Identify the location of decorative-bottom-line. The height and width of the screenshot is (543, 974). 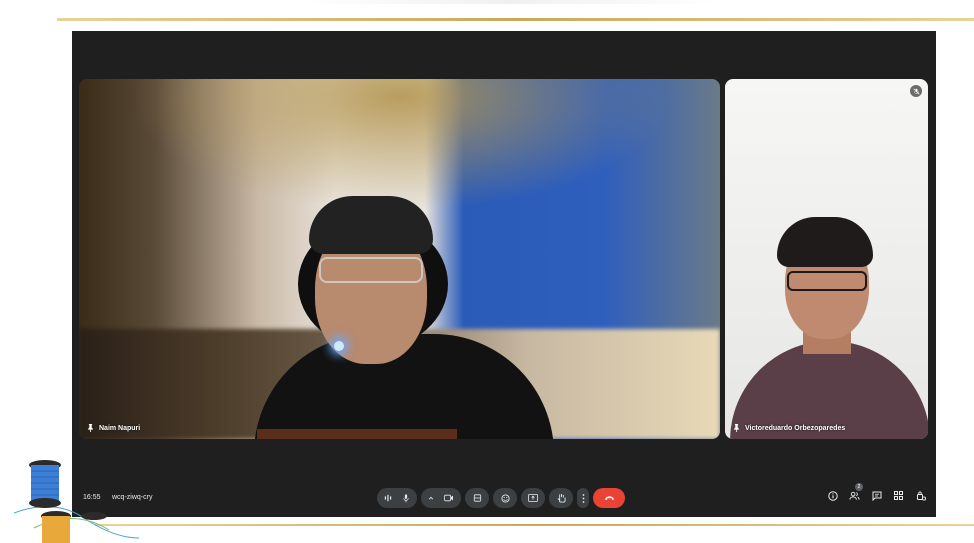
(534, 525).